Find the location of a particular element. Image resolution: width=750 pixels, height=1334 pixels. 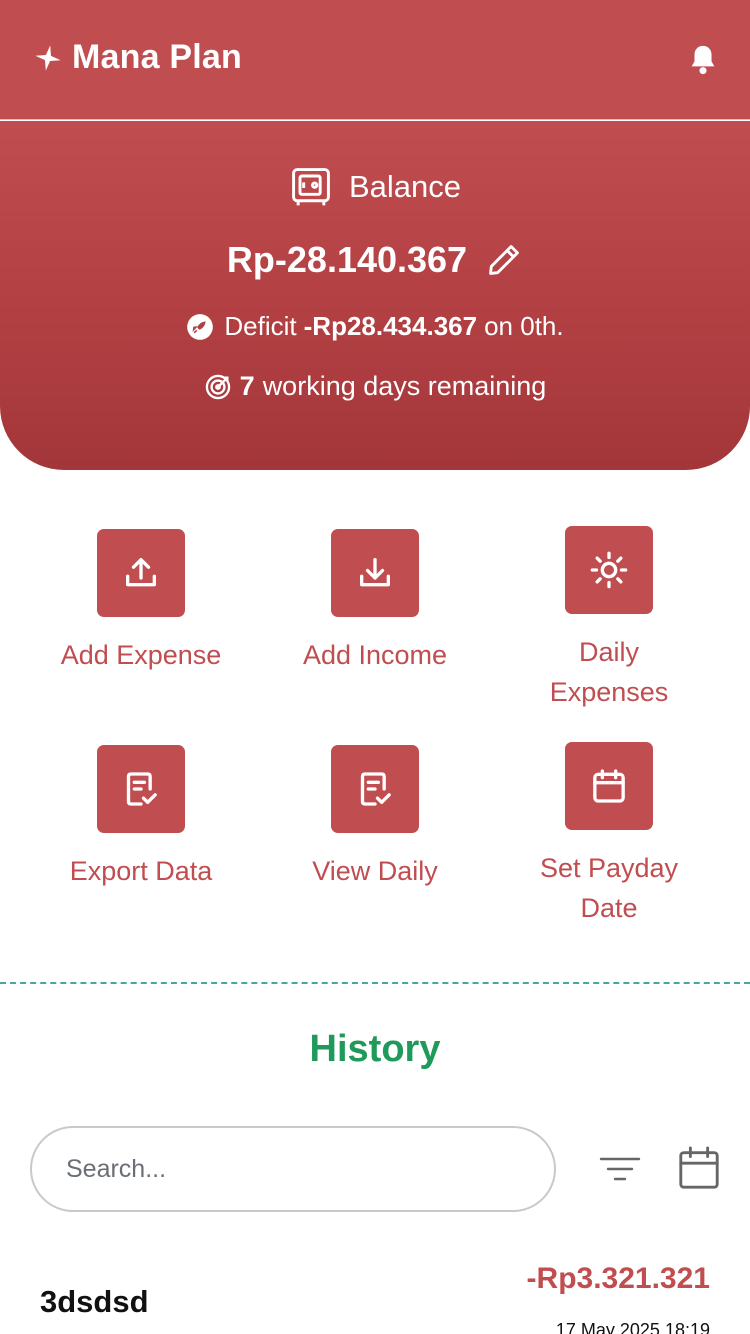

calendar-filter-icon is located at coordinates (699, 1168).